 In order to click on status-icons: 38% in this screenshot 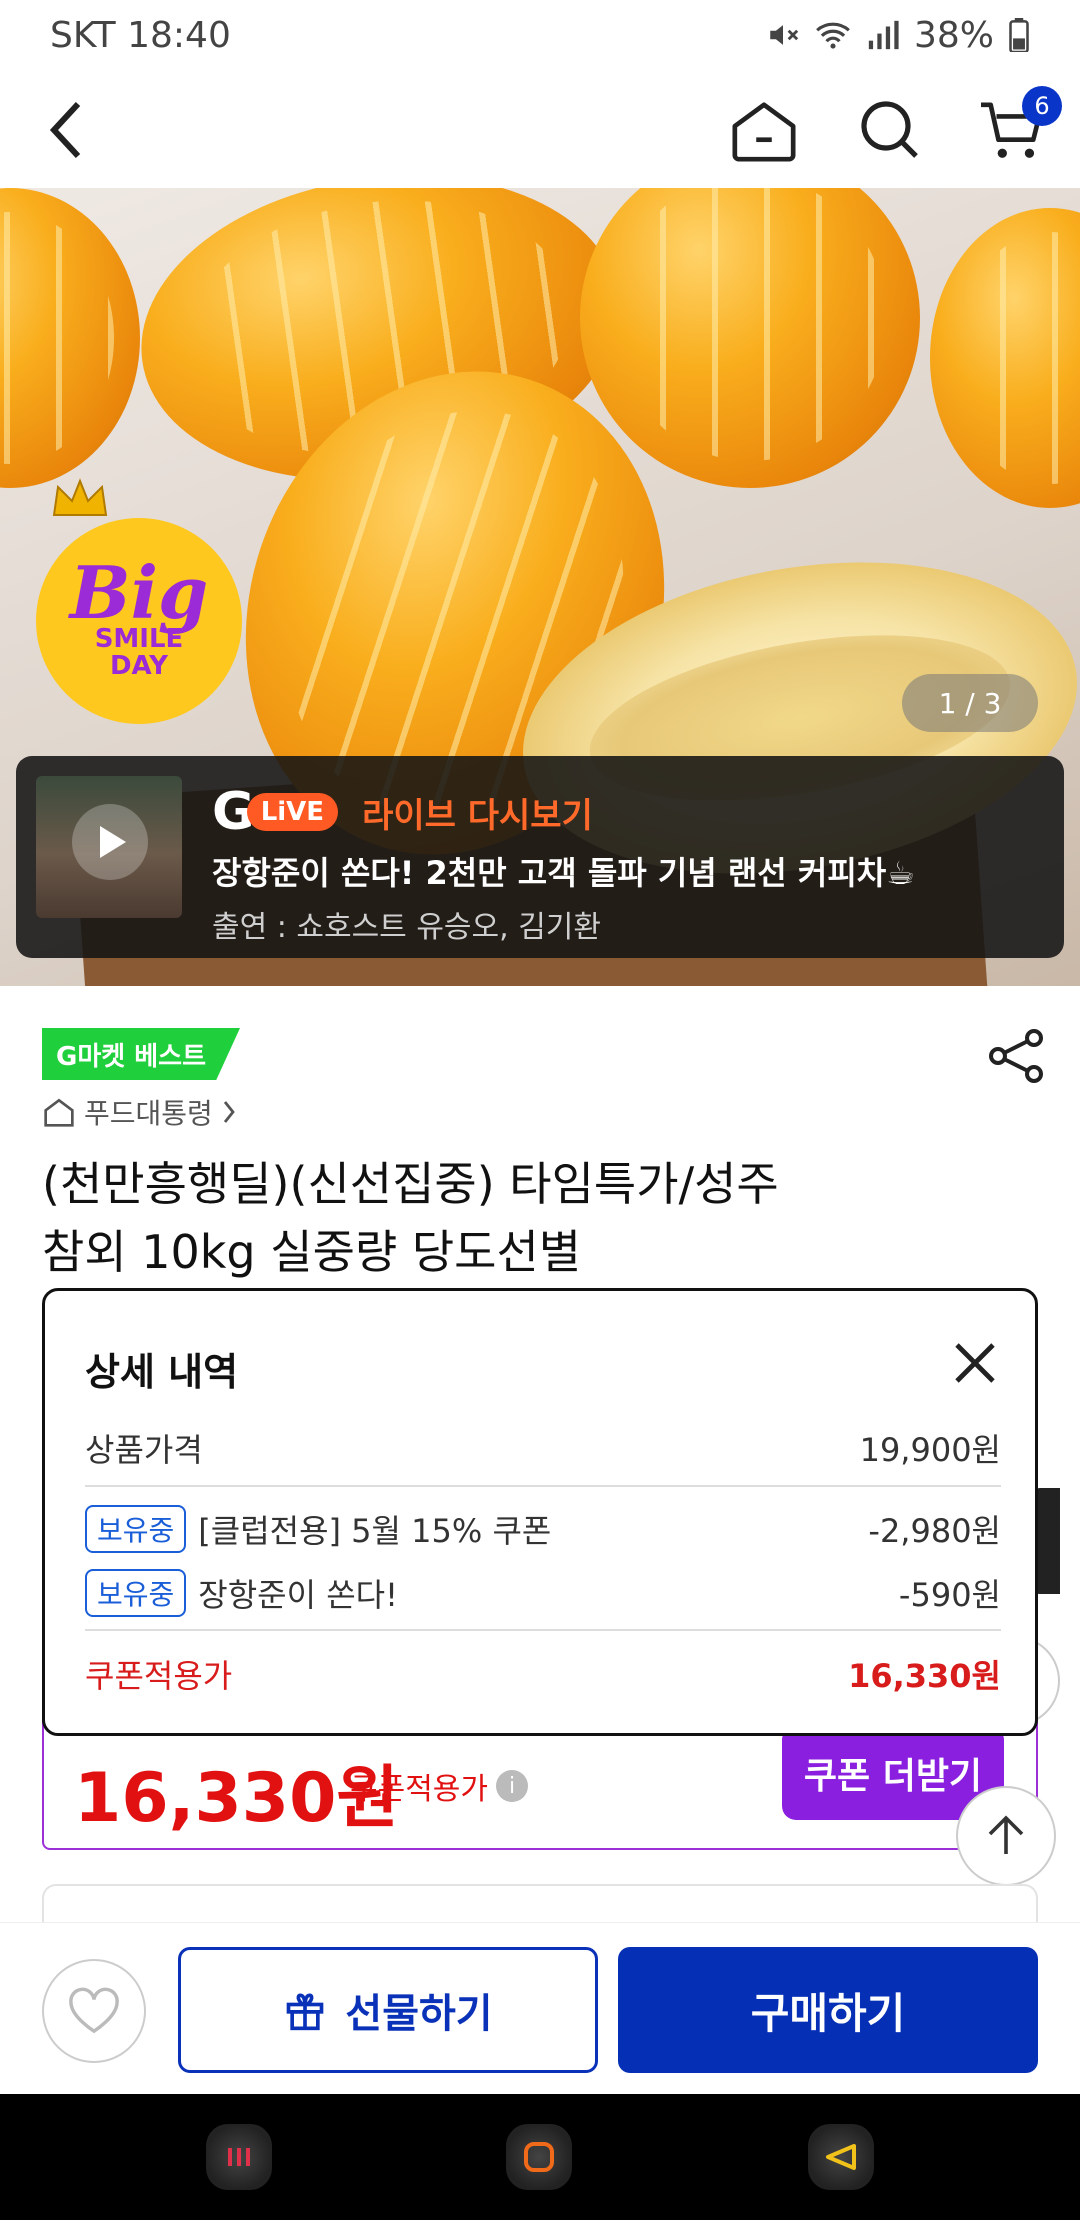, I will do `click(898, 35)`.